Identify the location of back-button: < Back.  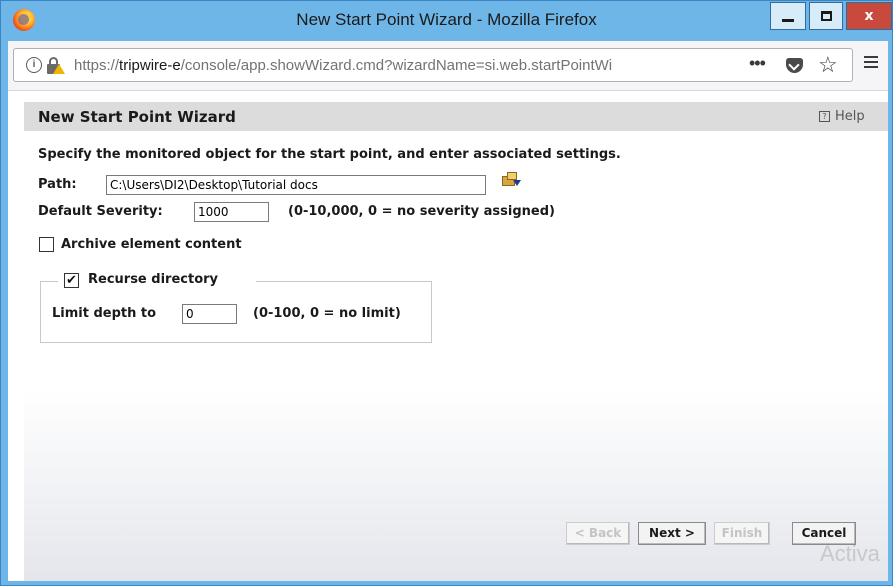
(598, 533).